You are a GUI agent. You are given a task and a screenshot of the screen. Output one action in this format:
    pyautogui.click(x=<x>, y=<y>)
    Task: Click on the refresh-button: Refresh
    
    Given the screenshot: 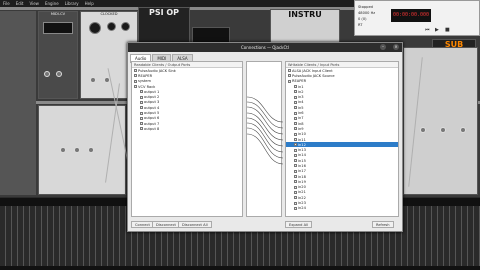 What is the action you would take?
    pyautogui.click(x=383, y=224)
    